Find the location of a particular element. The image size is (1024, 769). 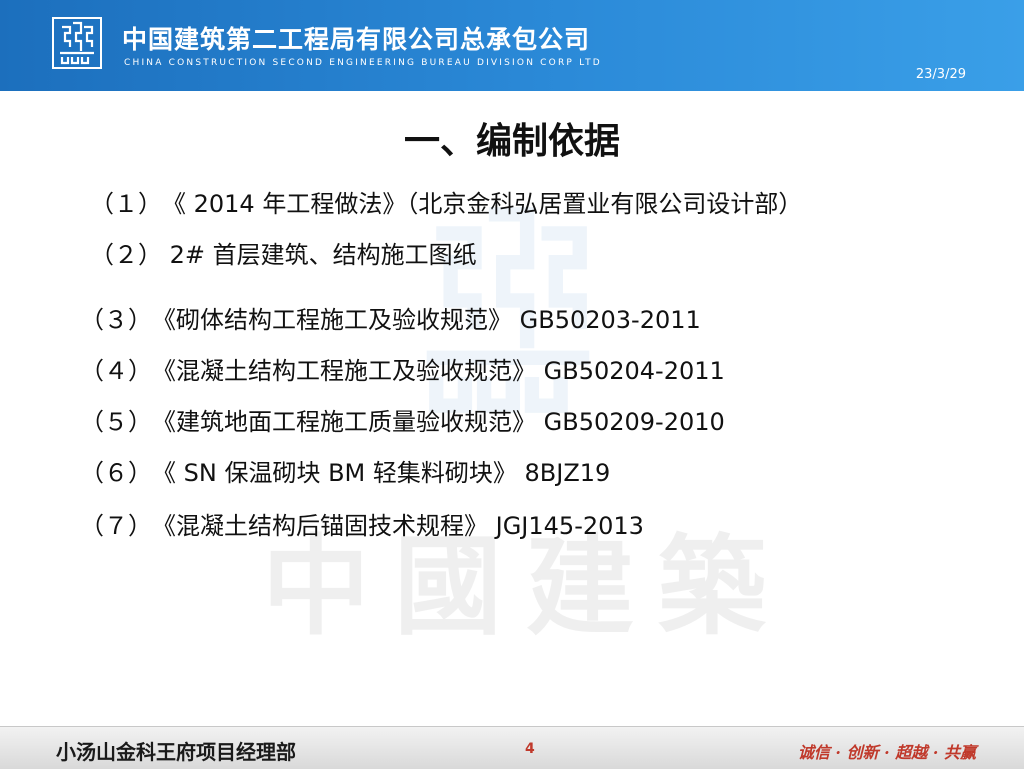

project-name: 小汤山金科王府项目经理部 is located at coordinates (176, 752).